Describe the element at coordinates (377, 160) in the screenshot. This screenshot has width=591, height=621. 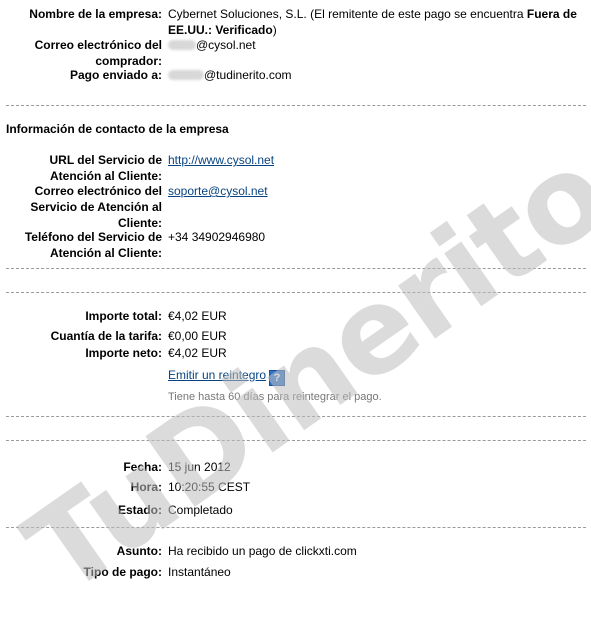
I see `service-url-value: http://www.cysol.net` at that location.